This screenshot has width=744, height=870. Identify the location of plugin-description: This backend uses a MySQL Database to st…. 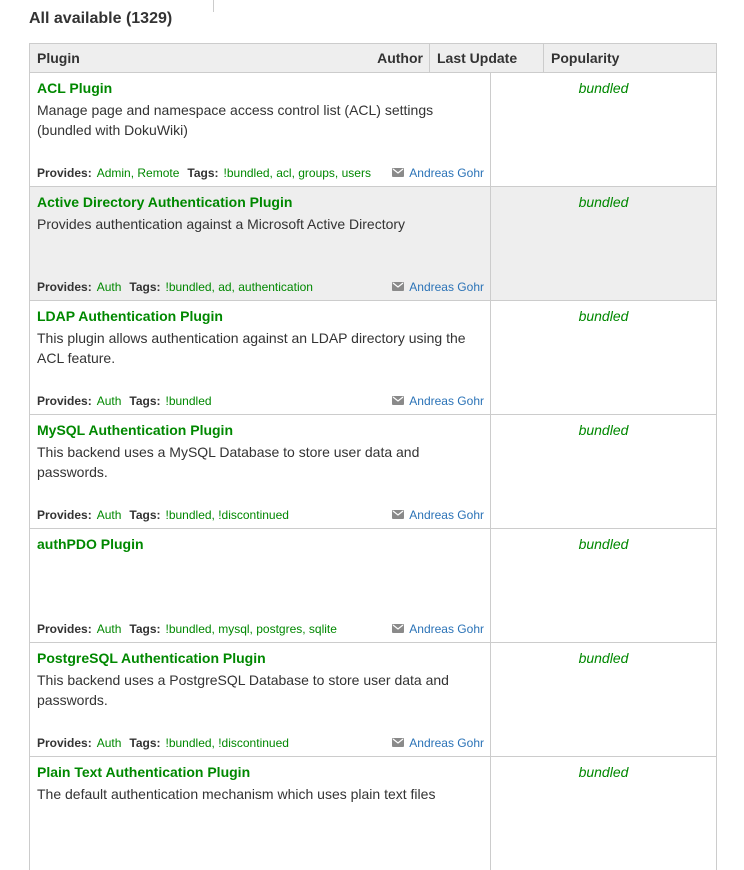
(228, 462).